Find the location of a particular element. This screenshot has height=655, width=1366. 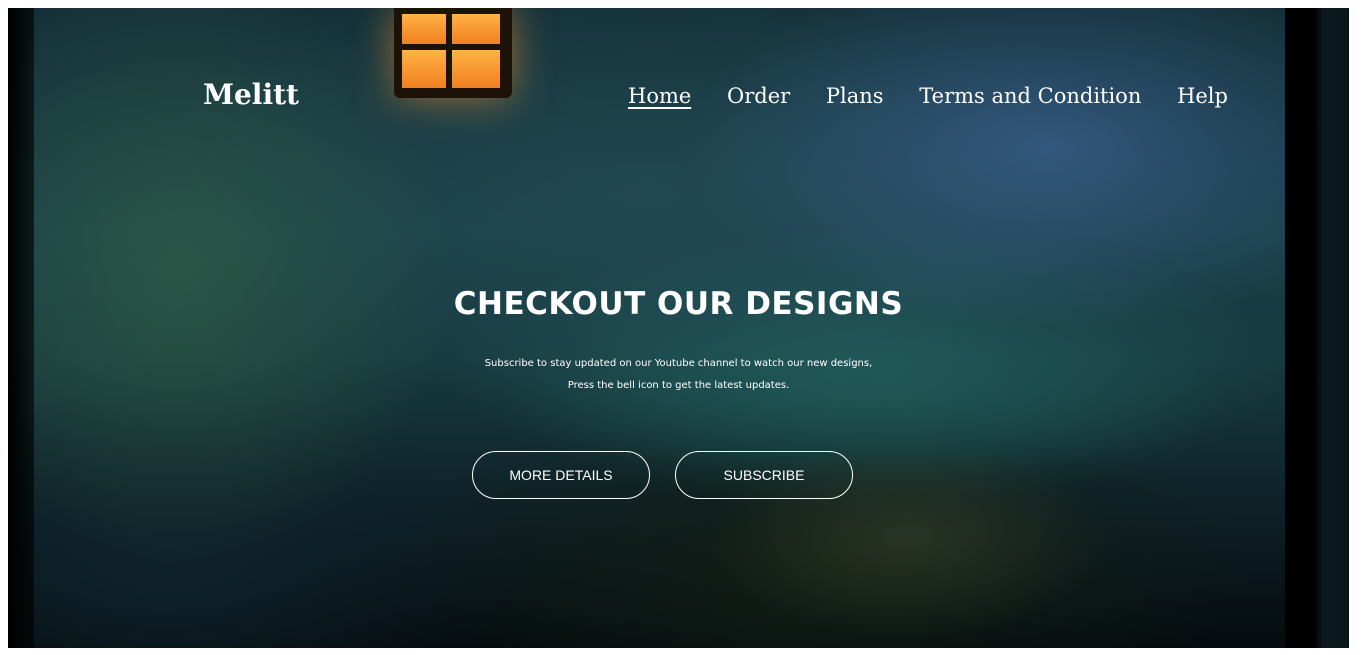

nav-item-help: Help is located at coordinates (1202, 96).